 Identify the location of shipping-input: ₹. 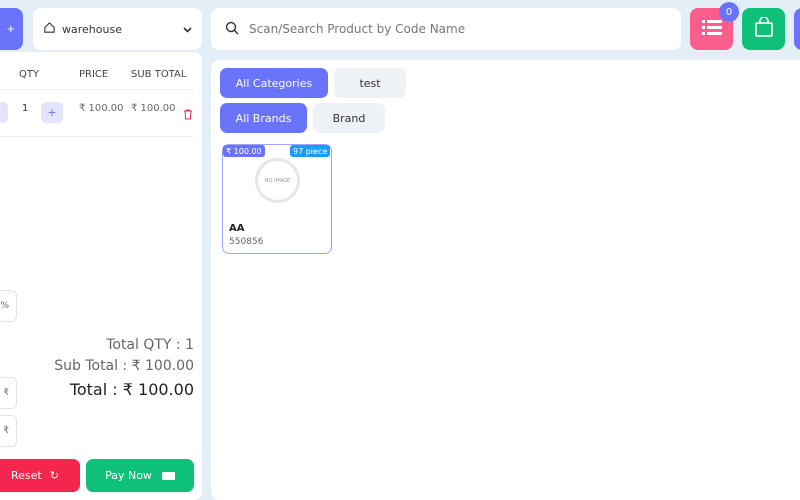
(8, 431).